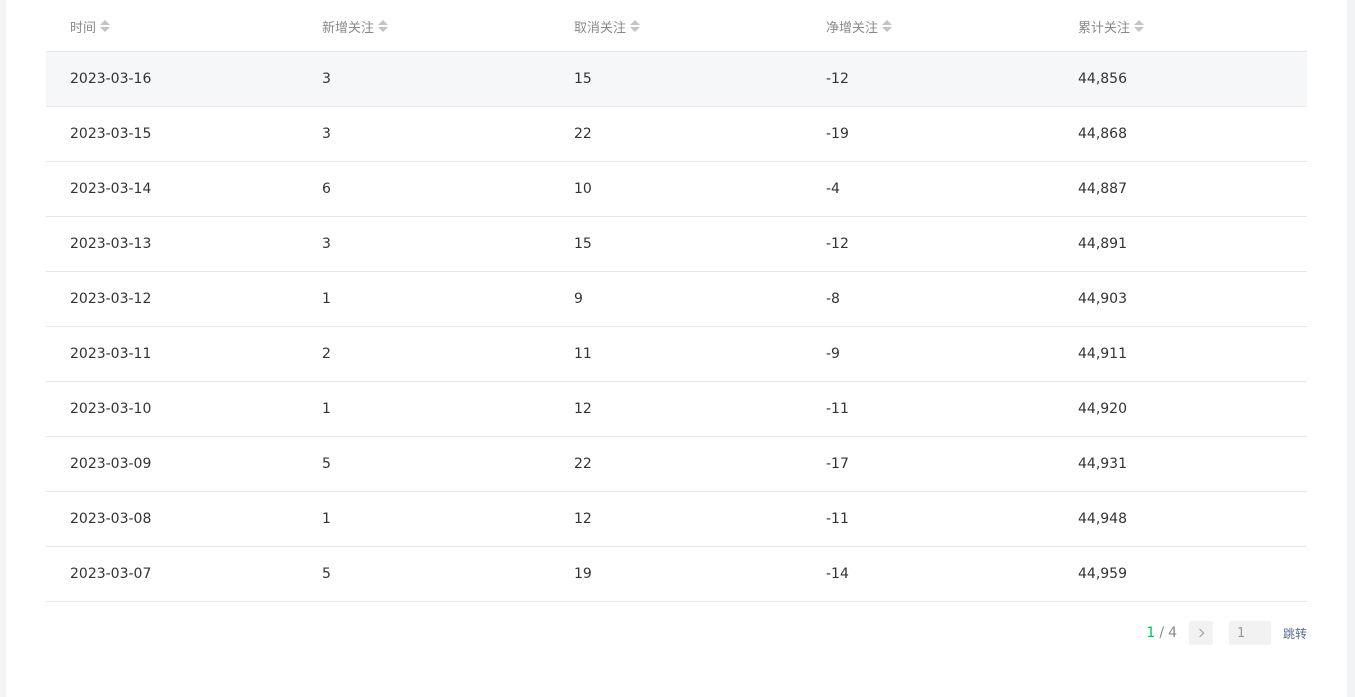  I want to click on cell-net-follows: -8, so click(833, 299).